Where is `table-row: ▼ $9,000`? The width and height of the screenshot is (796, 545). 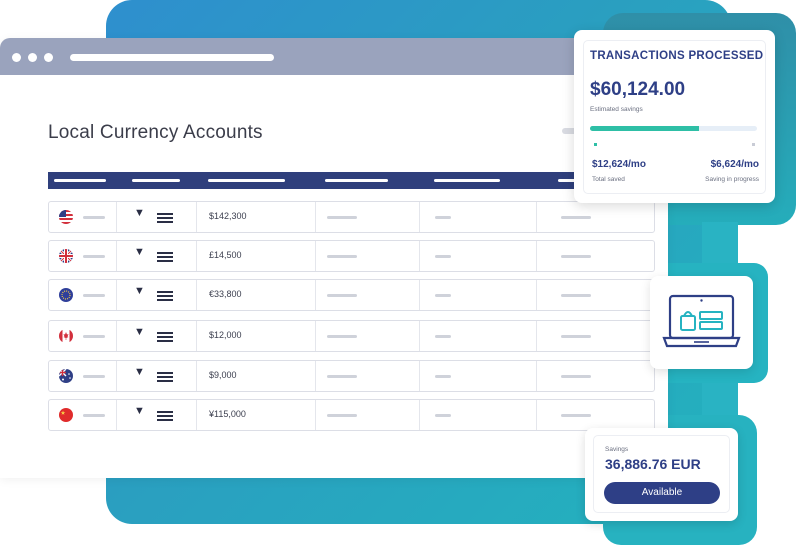 table-row: ▼ $9,000 is located at coordinates (351, 376).